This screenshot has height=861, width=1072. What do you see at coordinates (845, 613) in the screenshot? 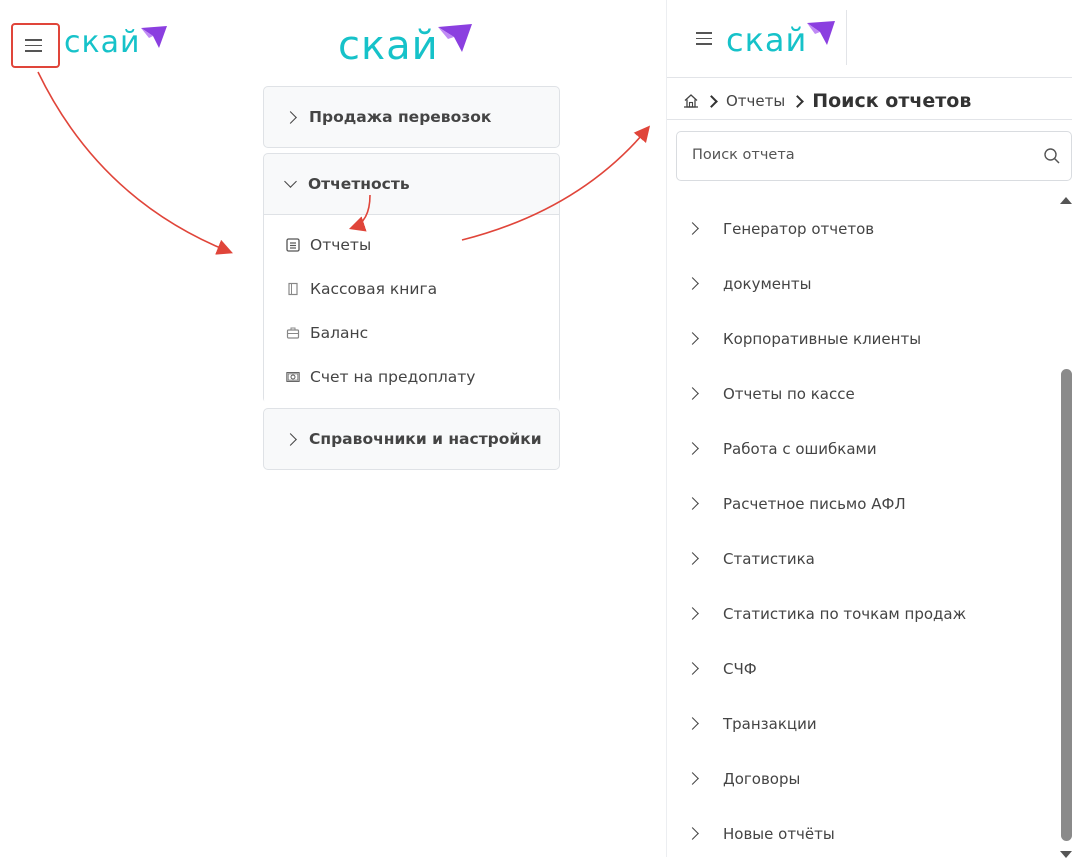
I see `report-folder-label: Статистика по точкам продаж` at bounding box center [845, 613].